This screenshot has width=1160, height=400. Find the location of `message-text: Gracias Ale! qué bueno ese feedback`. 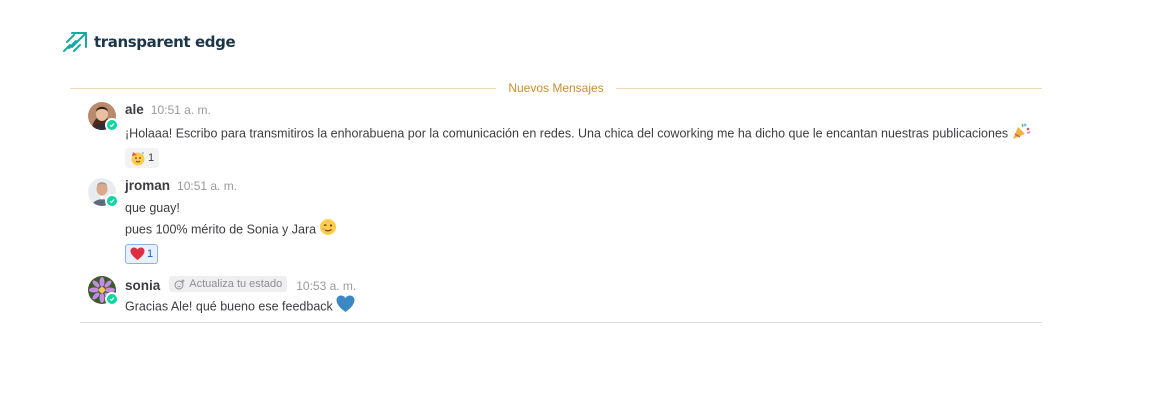

message-text: Gracias Ale! qué bueno ese feedback is located at coordinates (585, 307).